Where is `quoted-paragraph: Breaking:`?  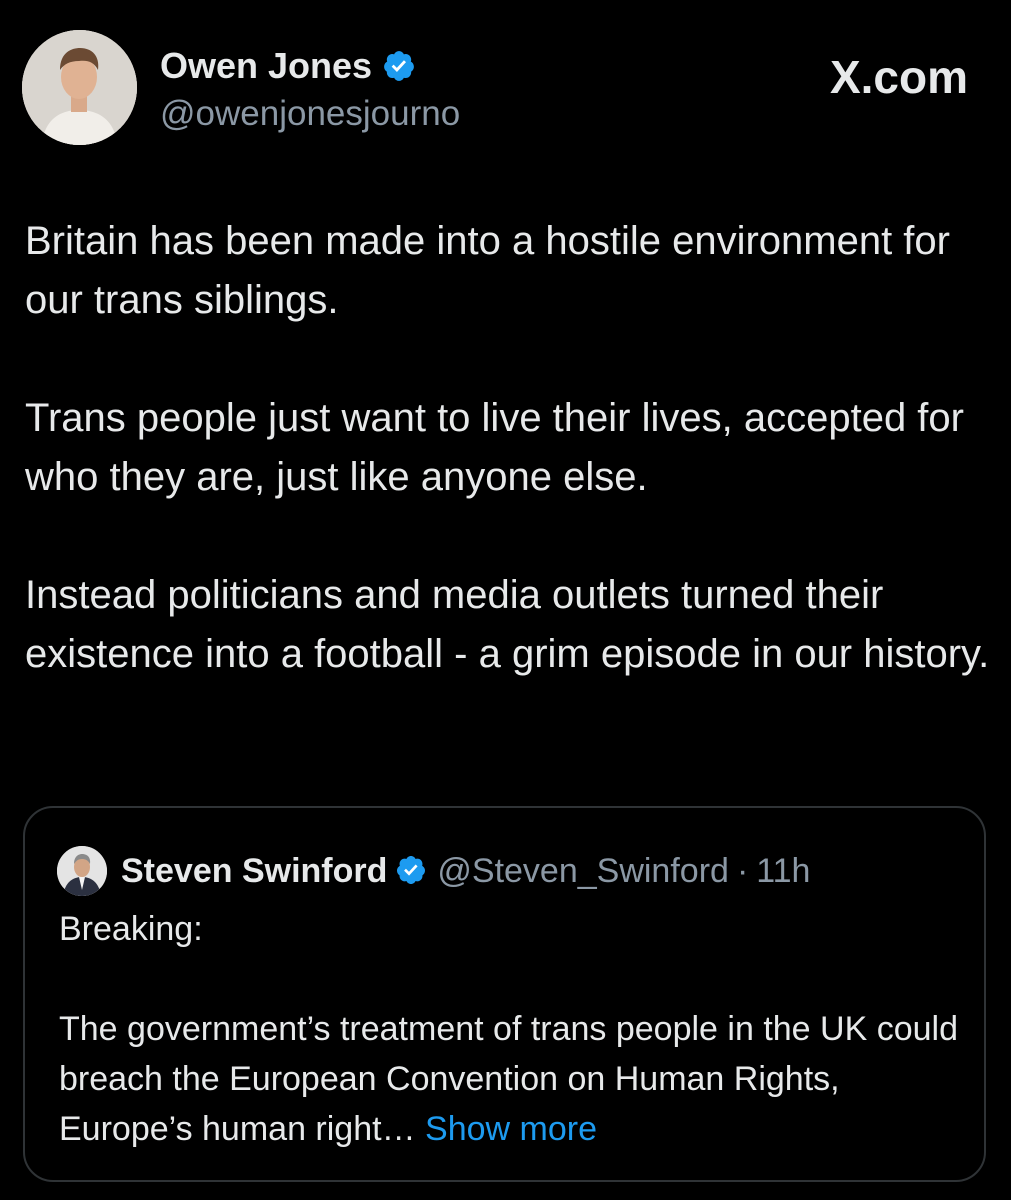
quoted-paragraph: Breaking: is located at coordinates (131, 929).